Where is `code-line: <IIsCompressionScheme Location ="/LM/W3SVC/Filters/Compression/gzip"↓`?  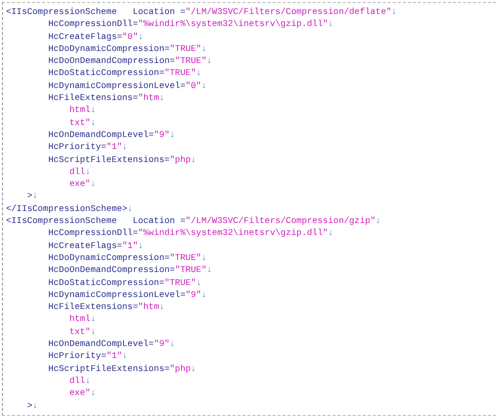
code-line: <IIsCompressionScheme Location ="/LM/W3SVC/Filters/Compression/gzip"↓ is located at coordinates (193, 221).